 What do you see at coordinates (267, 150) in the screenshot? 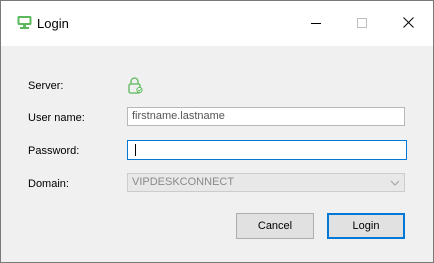
I see `password-field` at bounding box center [267, 150].